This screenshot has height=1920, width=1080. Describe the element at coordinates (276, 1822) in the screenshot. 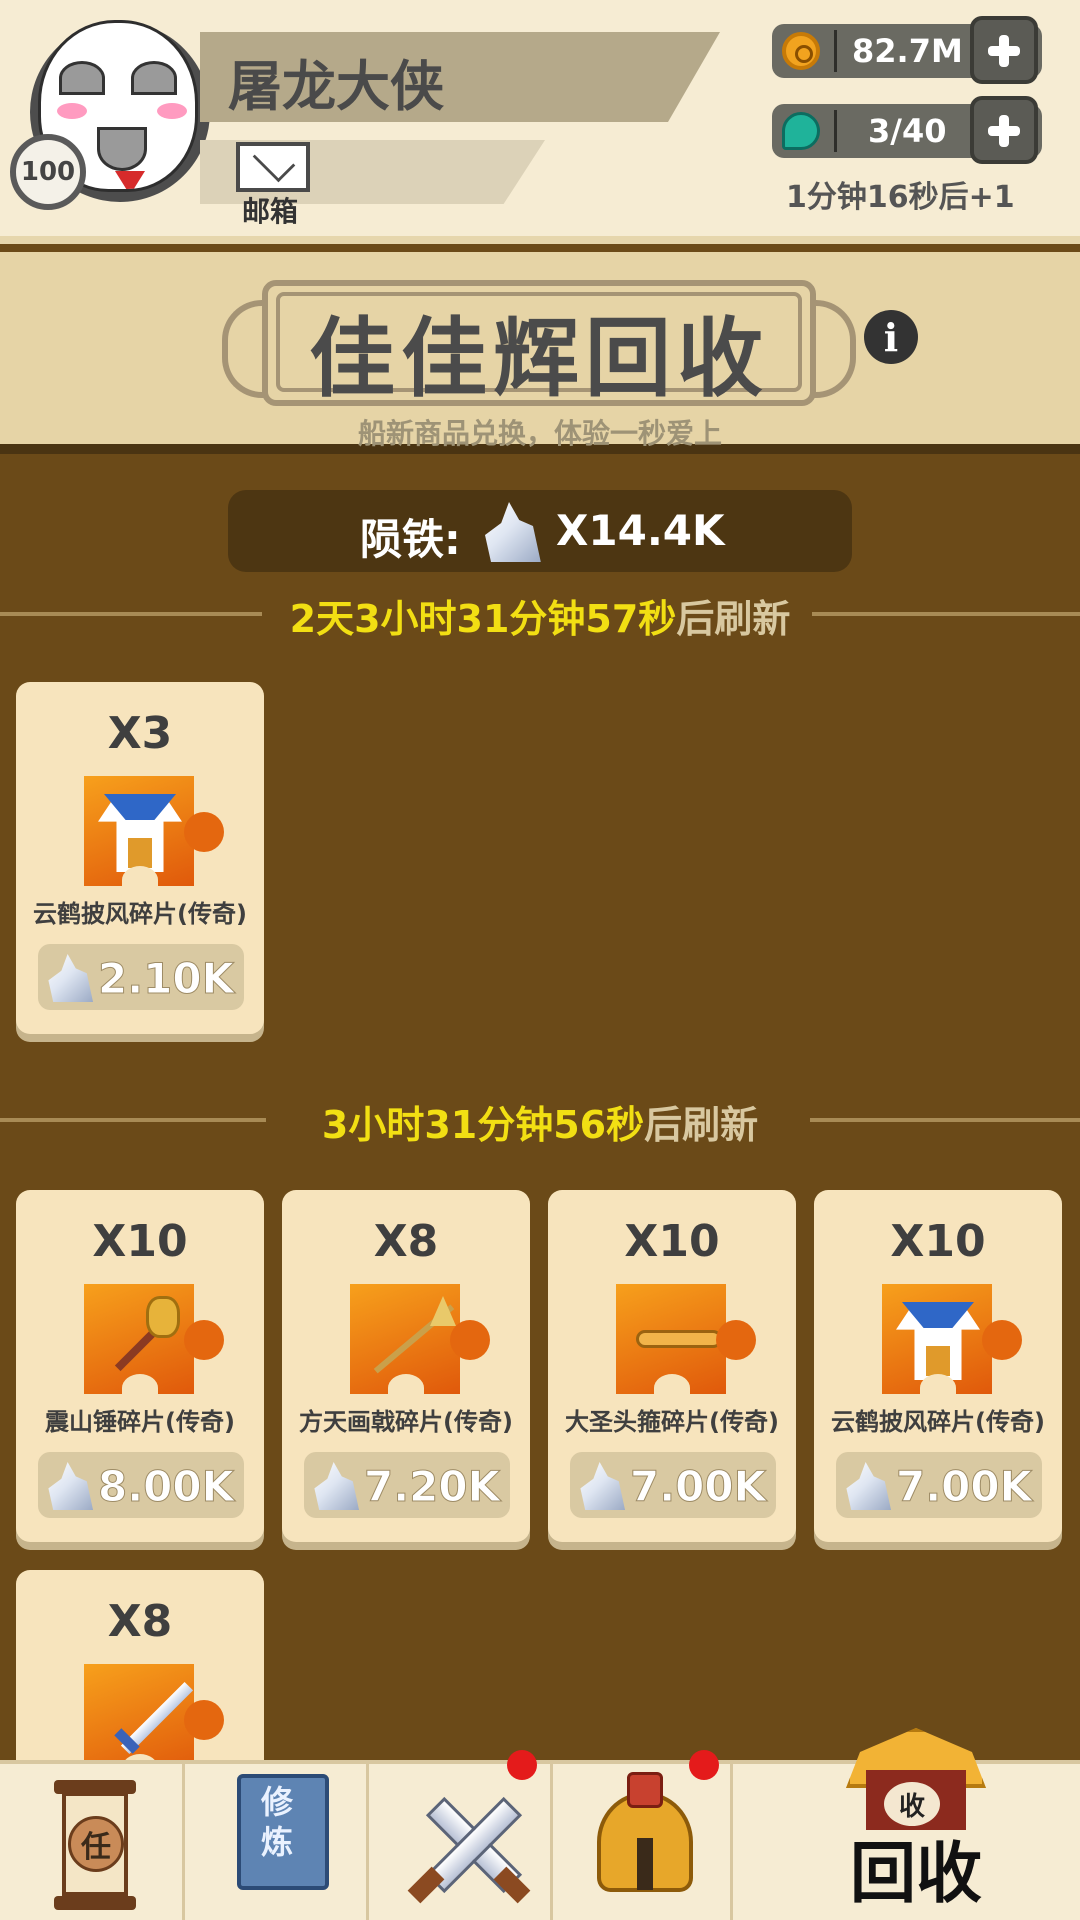

I see `nav-cultivate-glyph: 修炼` at that location.